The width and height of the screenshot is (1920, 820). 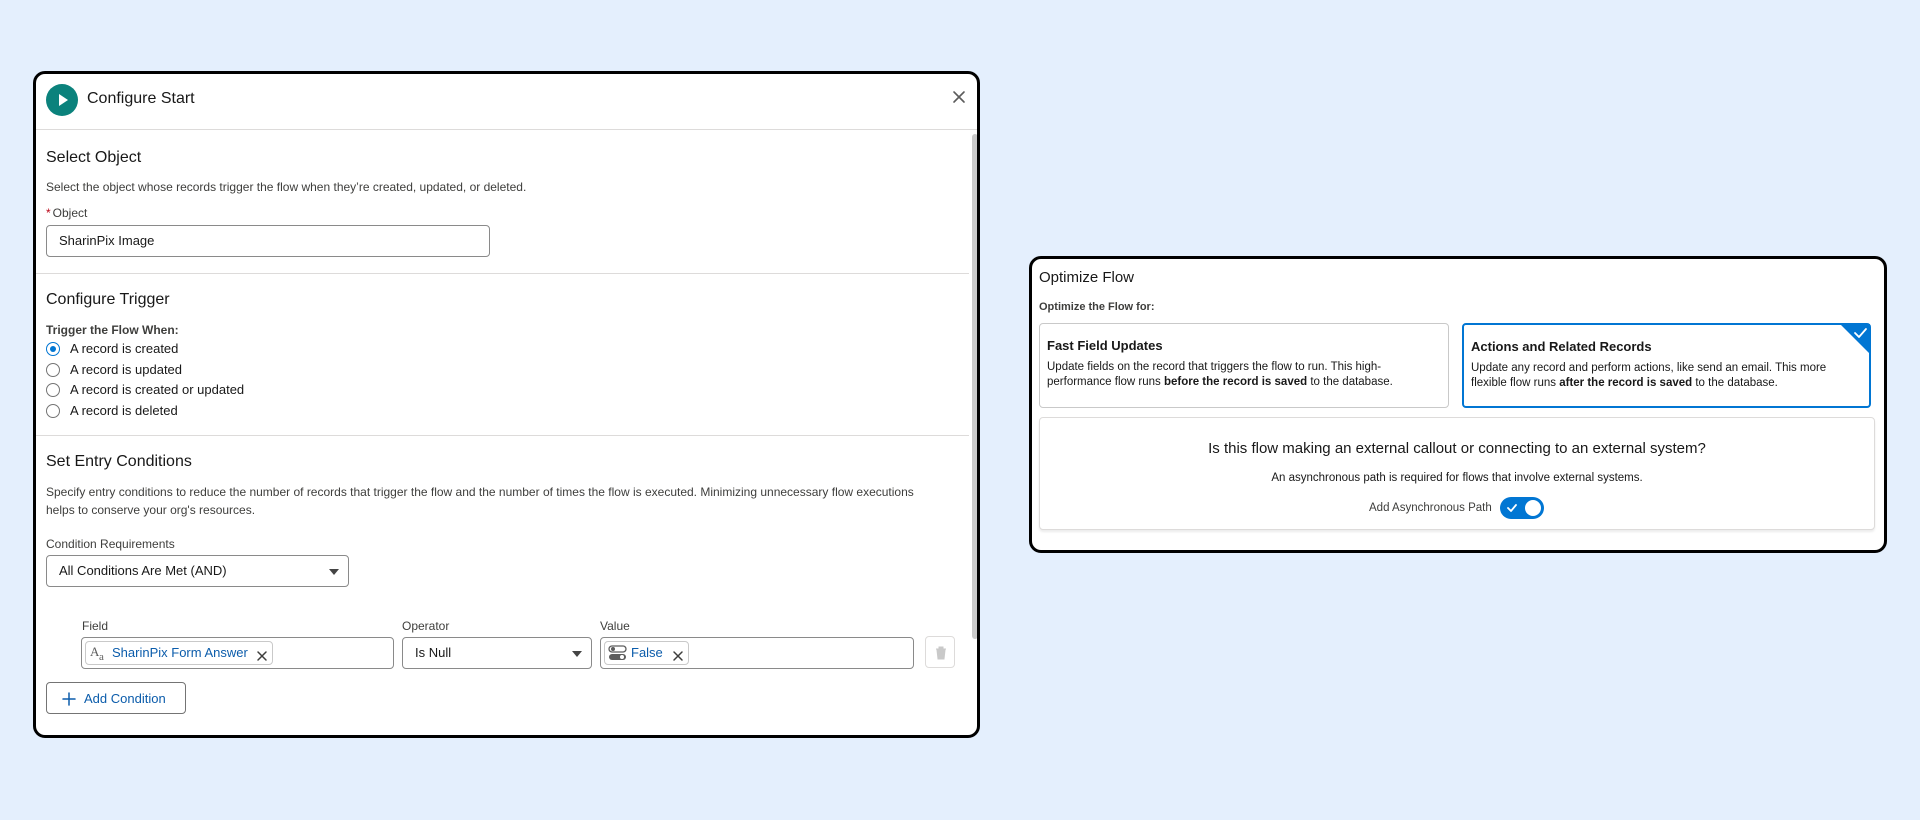 What do you see at coordinates (1522, 508) in the screenshot?
I see `async-toggle` at bounding box center [1522, 508].